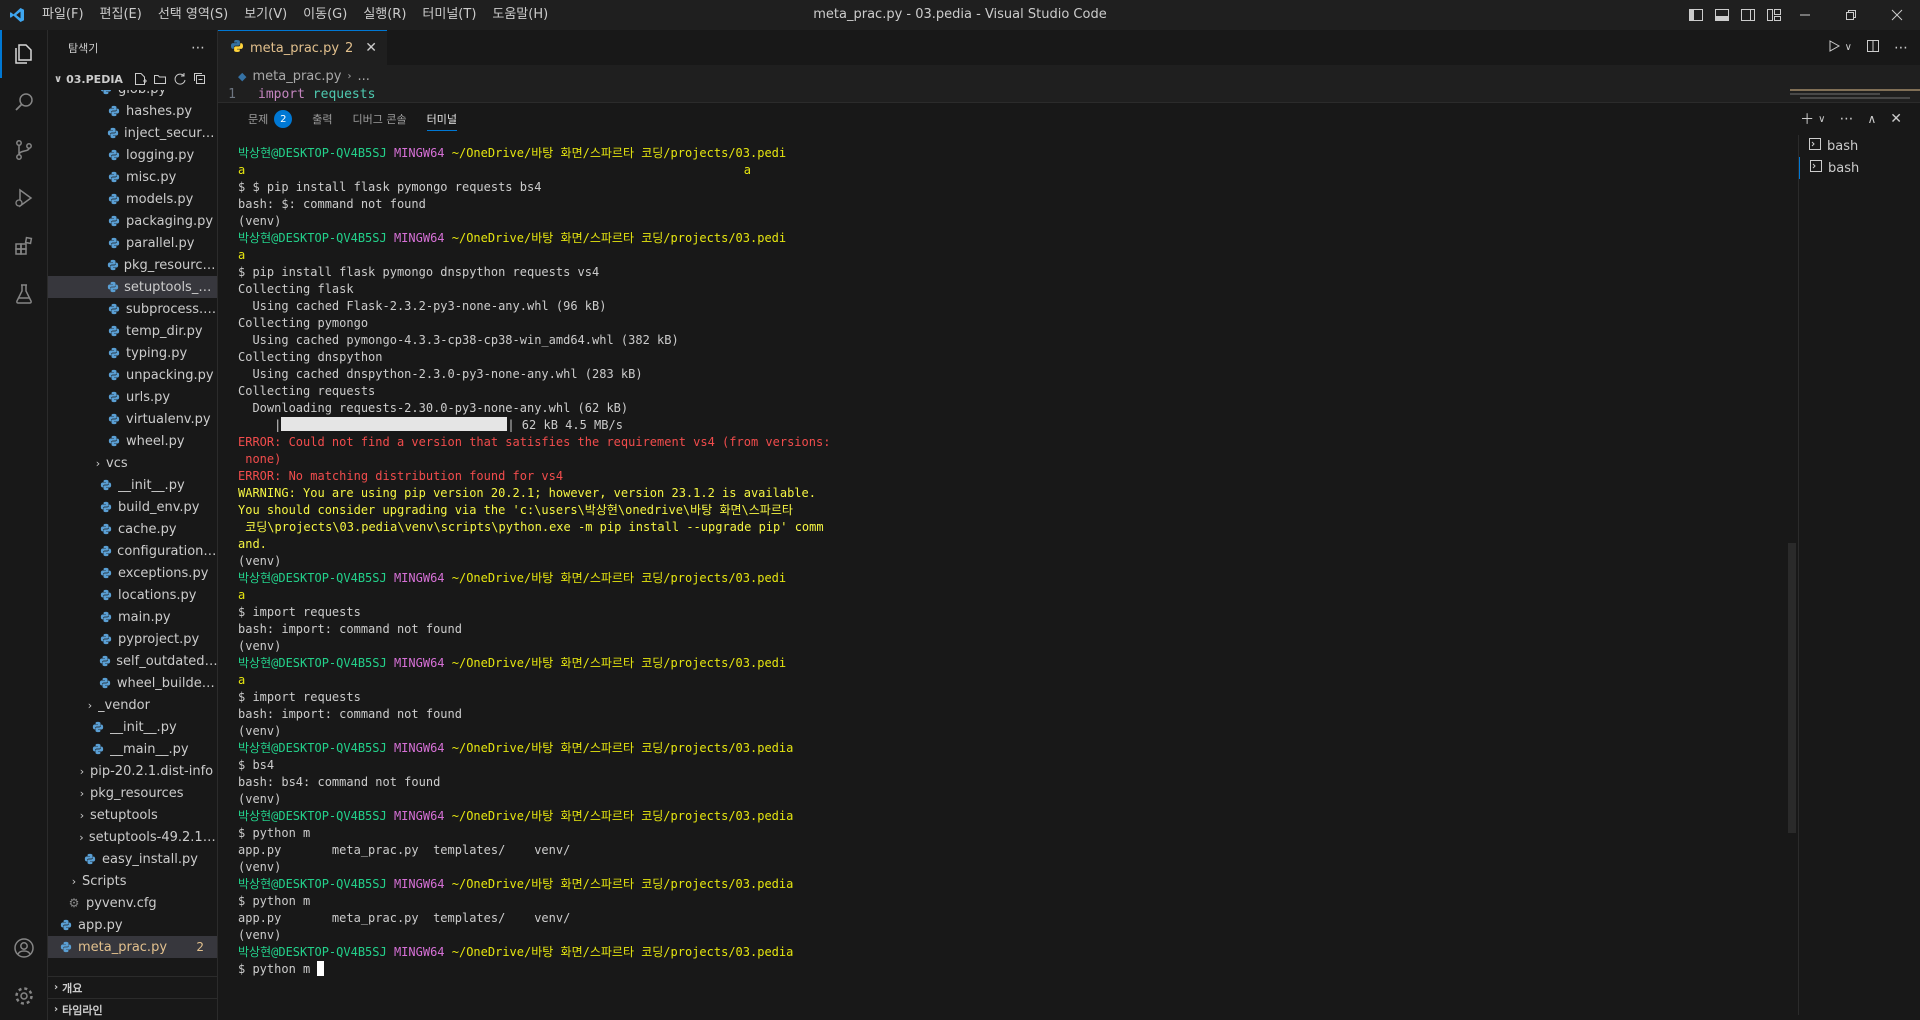 The width and height of the screenshot is (1920, 1020). What do you see at coordinates (380, 119) in the screenshot?
I see `tab-debug-console: 디버그 콘솔` at bounding box center [380, 119].